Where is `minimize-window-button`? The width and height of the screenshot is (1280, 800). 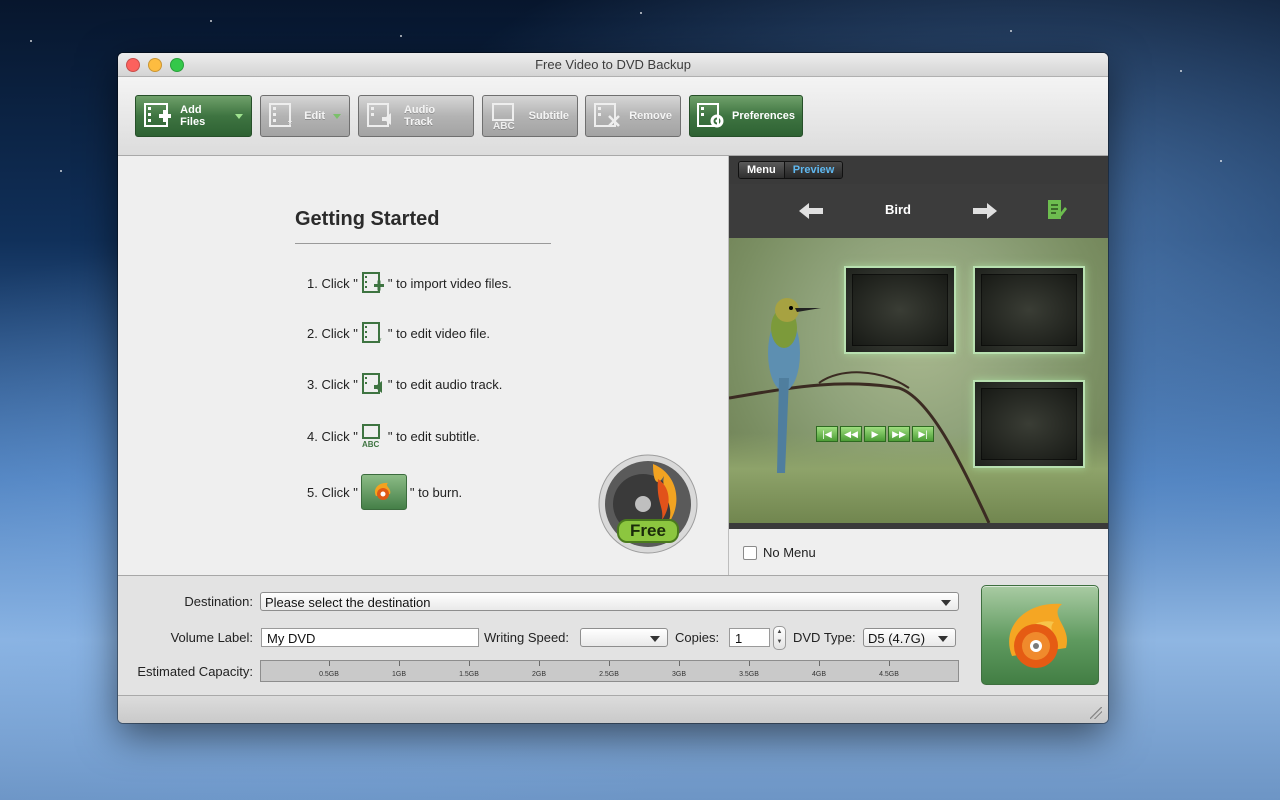
minimize-window-button is located at coordinates (155, 65).